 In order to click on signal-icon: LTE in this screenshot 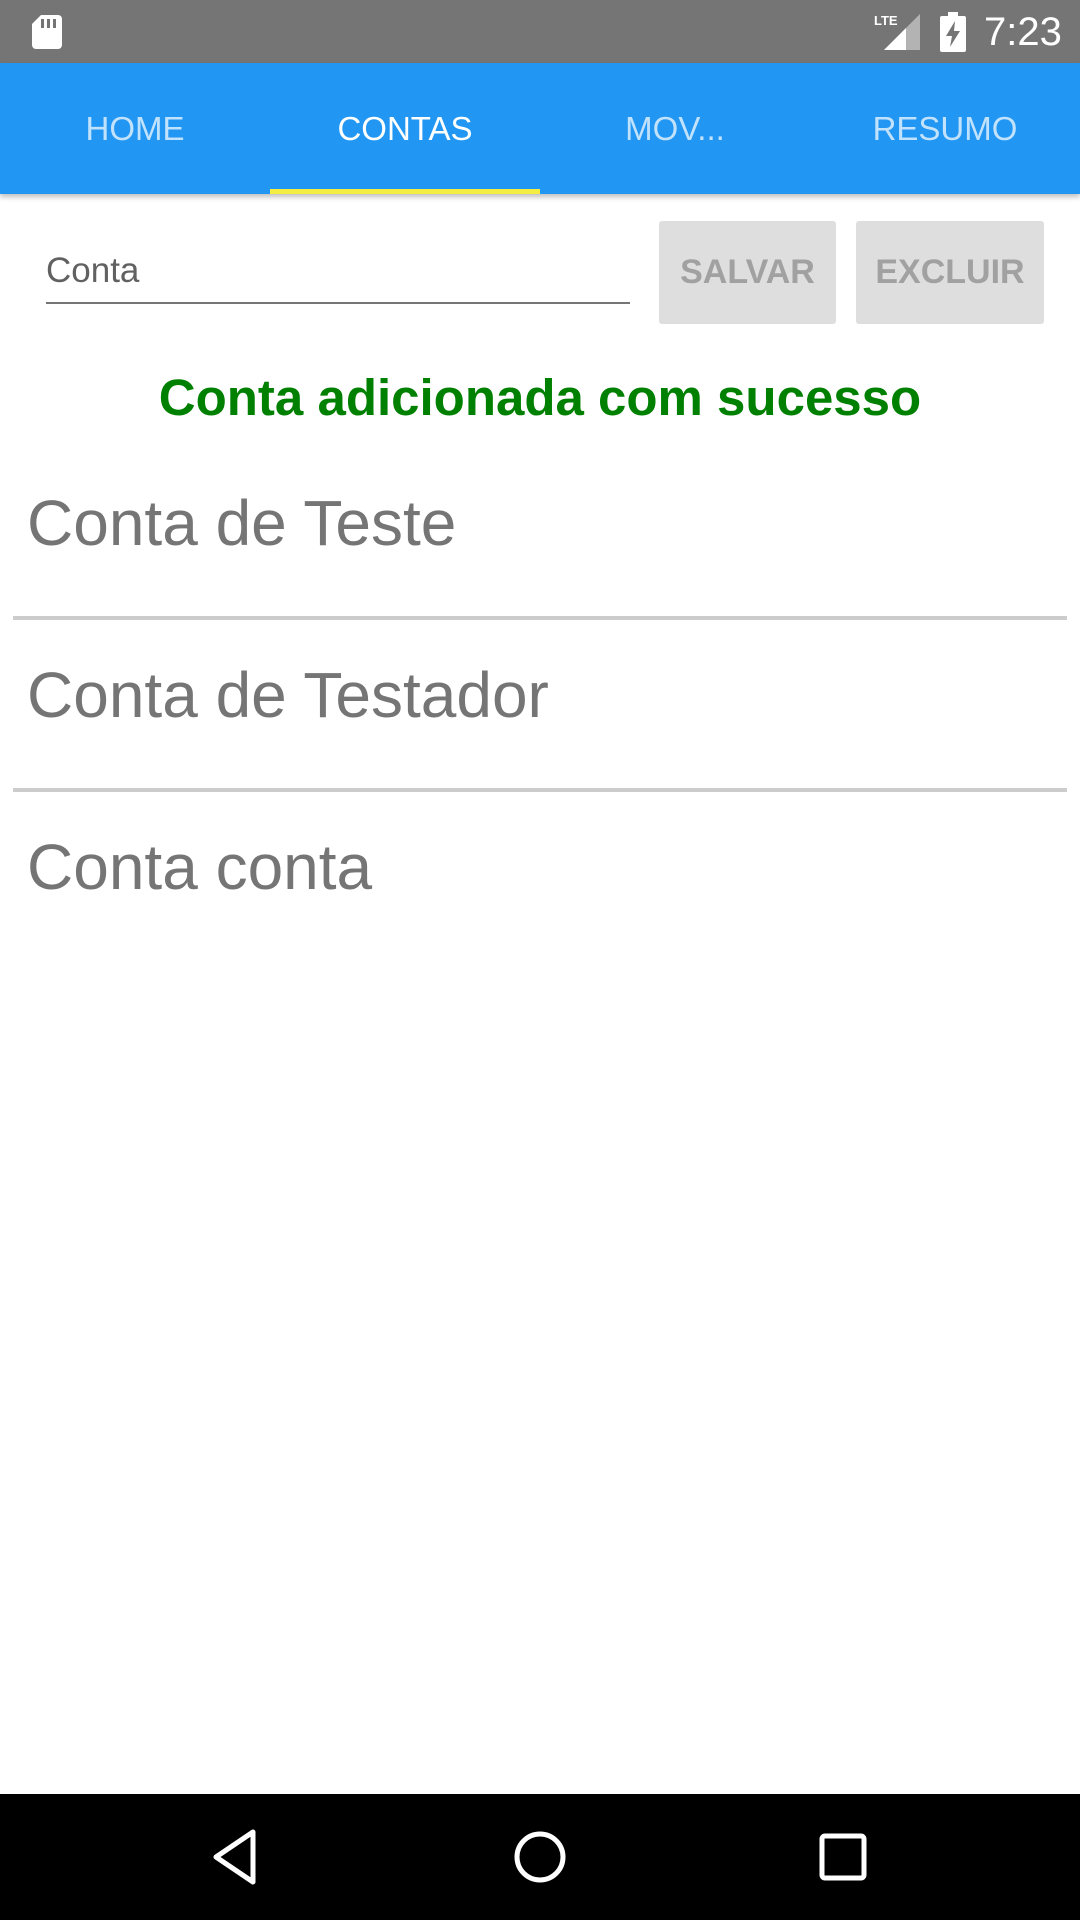, I will do `click(897, 31)`.